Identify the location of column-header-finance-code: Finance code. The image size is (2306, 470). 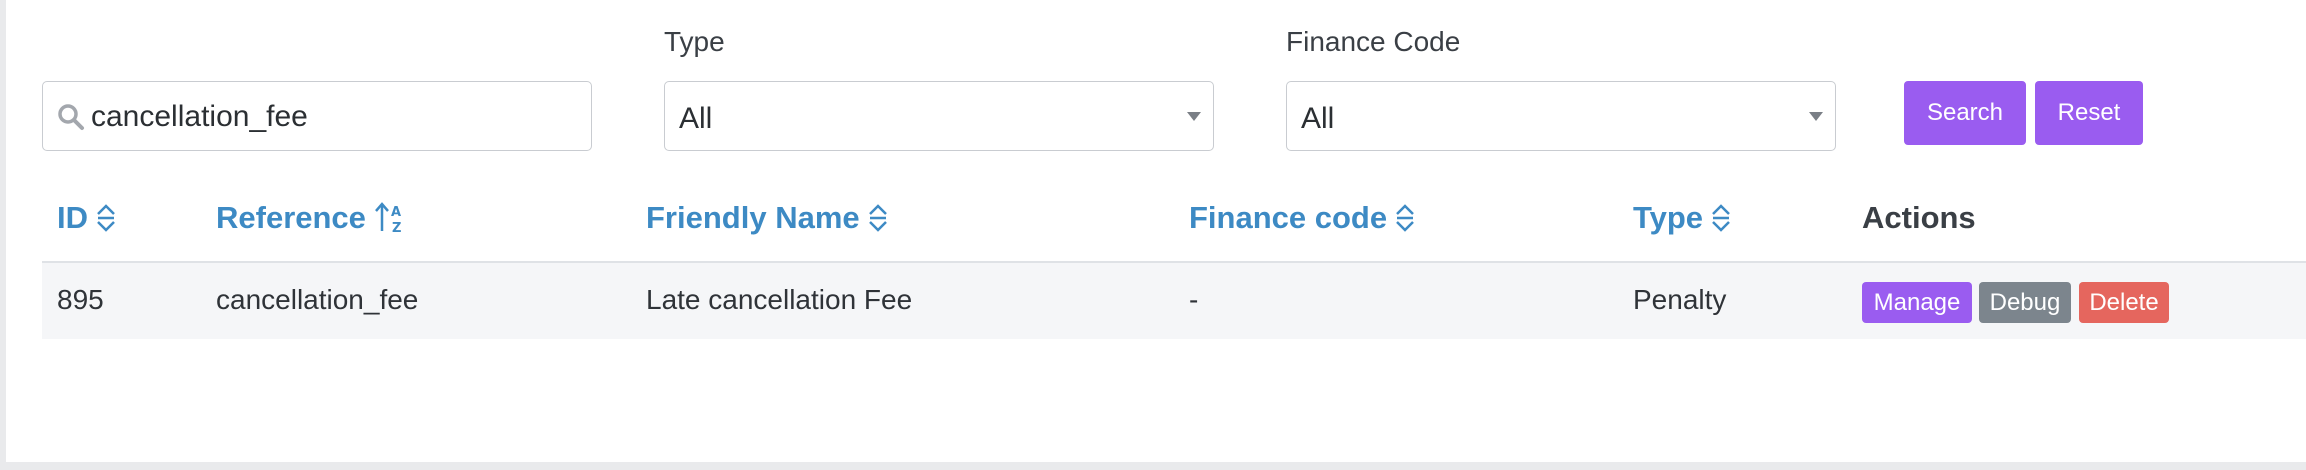
(1302, 218).